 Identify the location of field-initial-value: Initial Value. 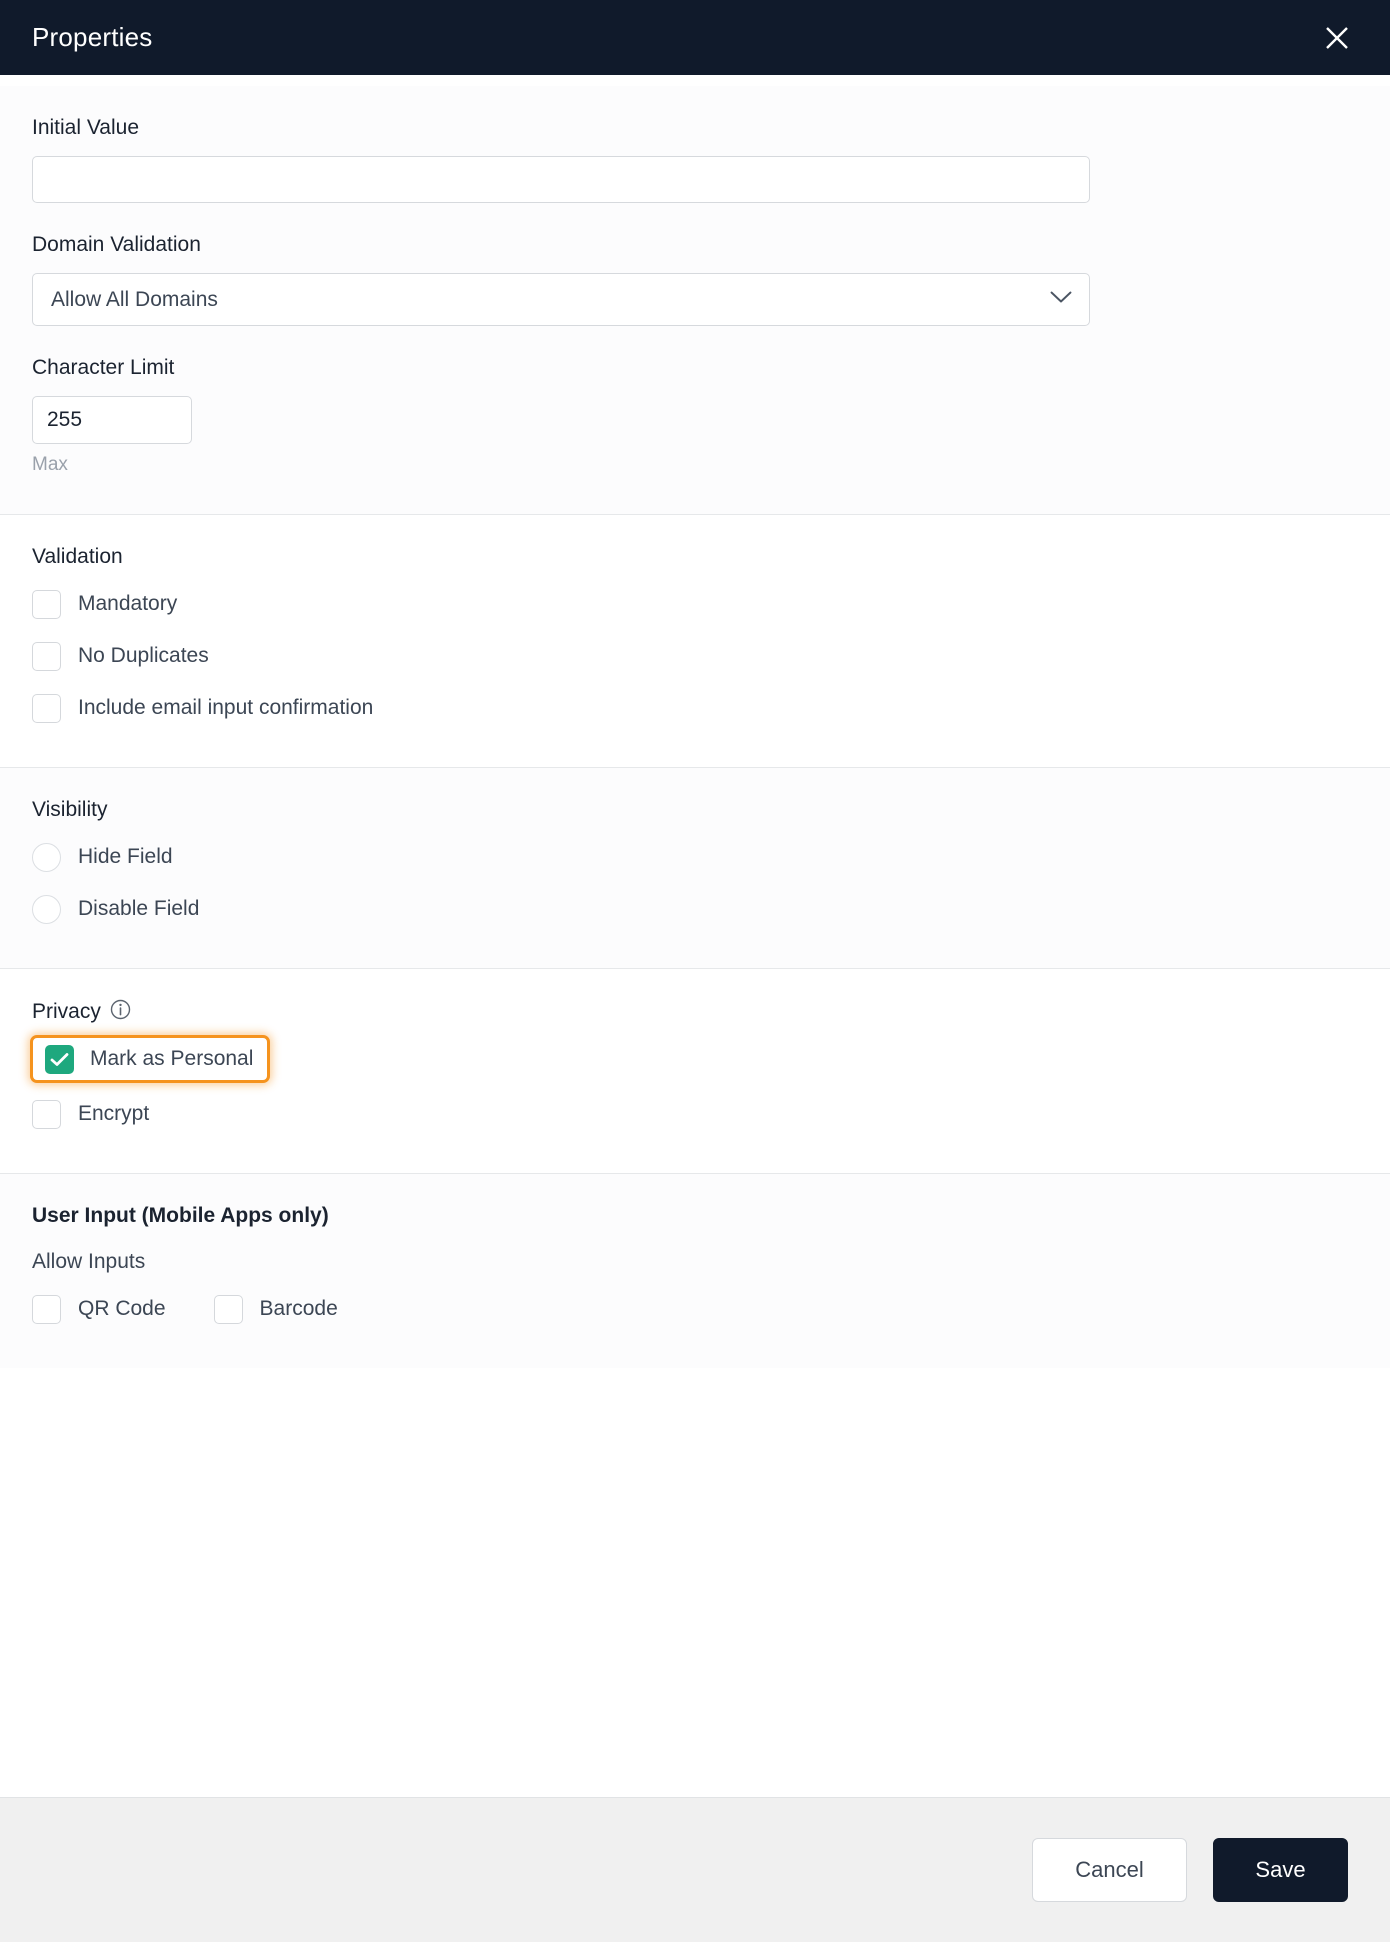
(695, 159).